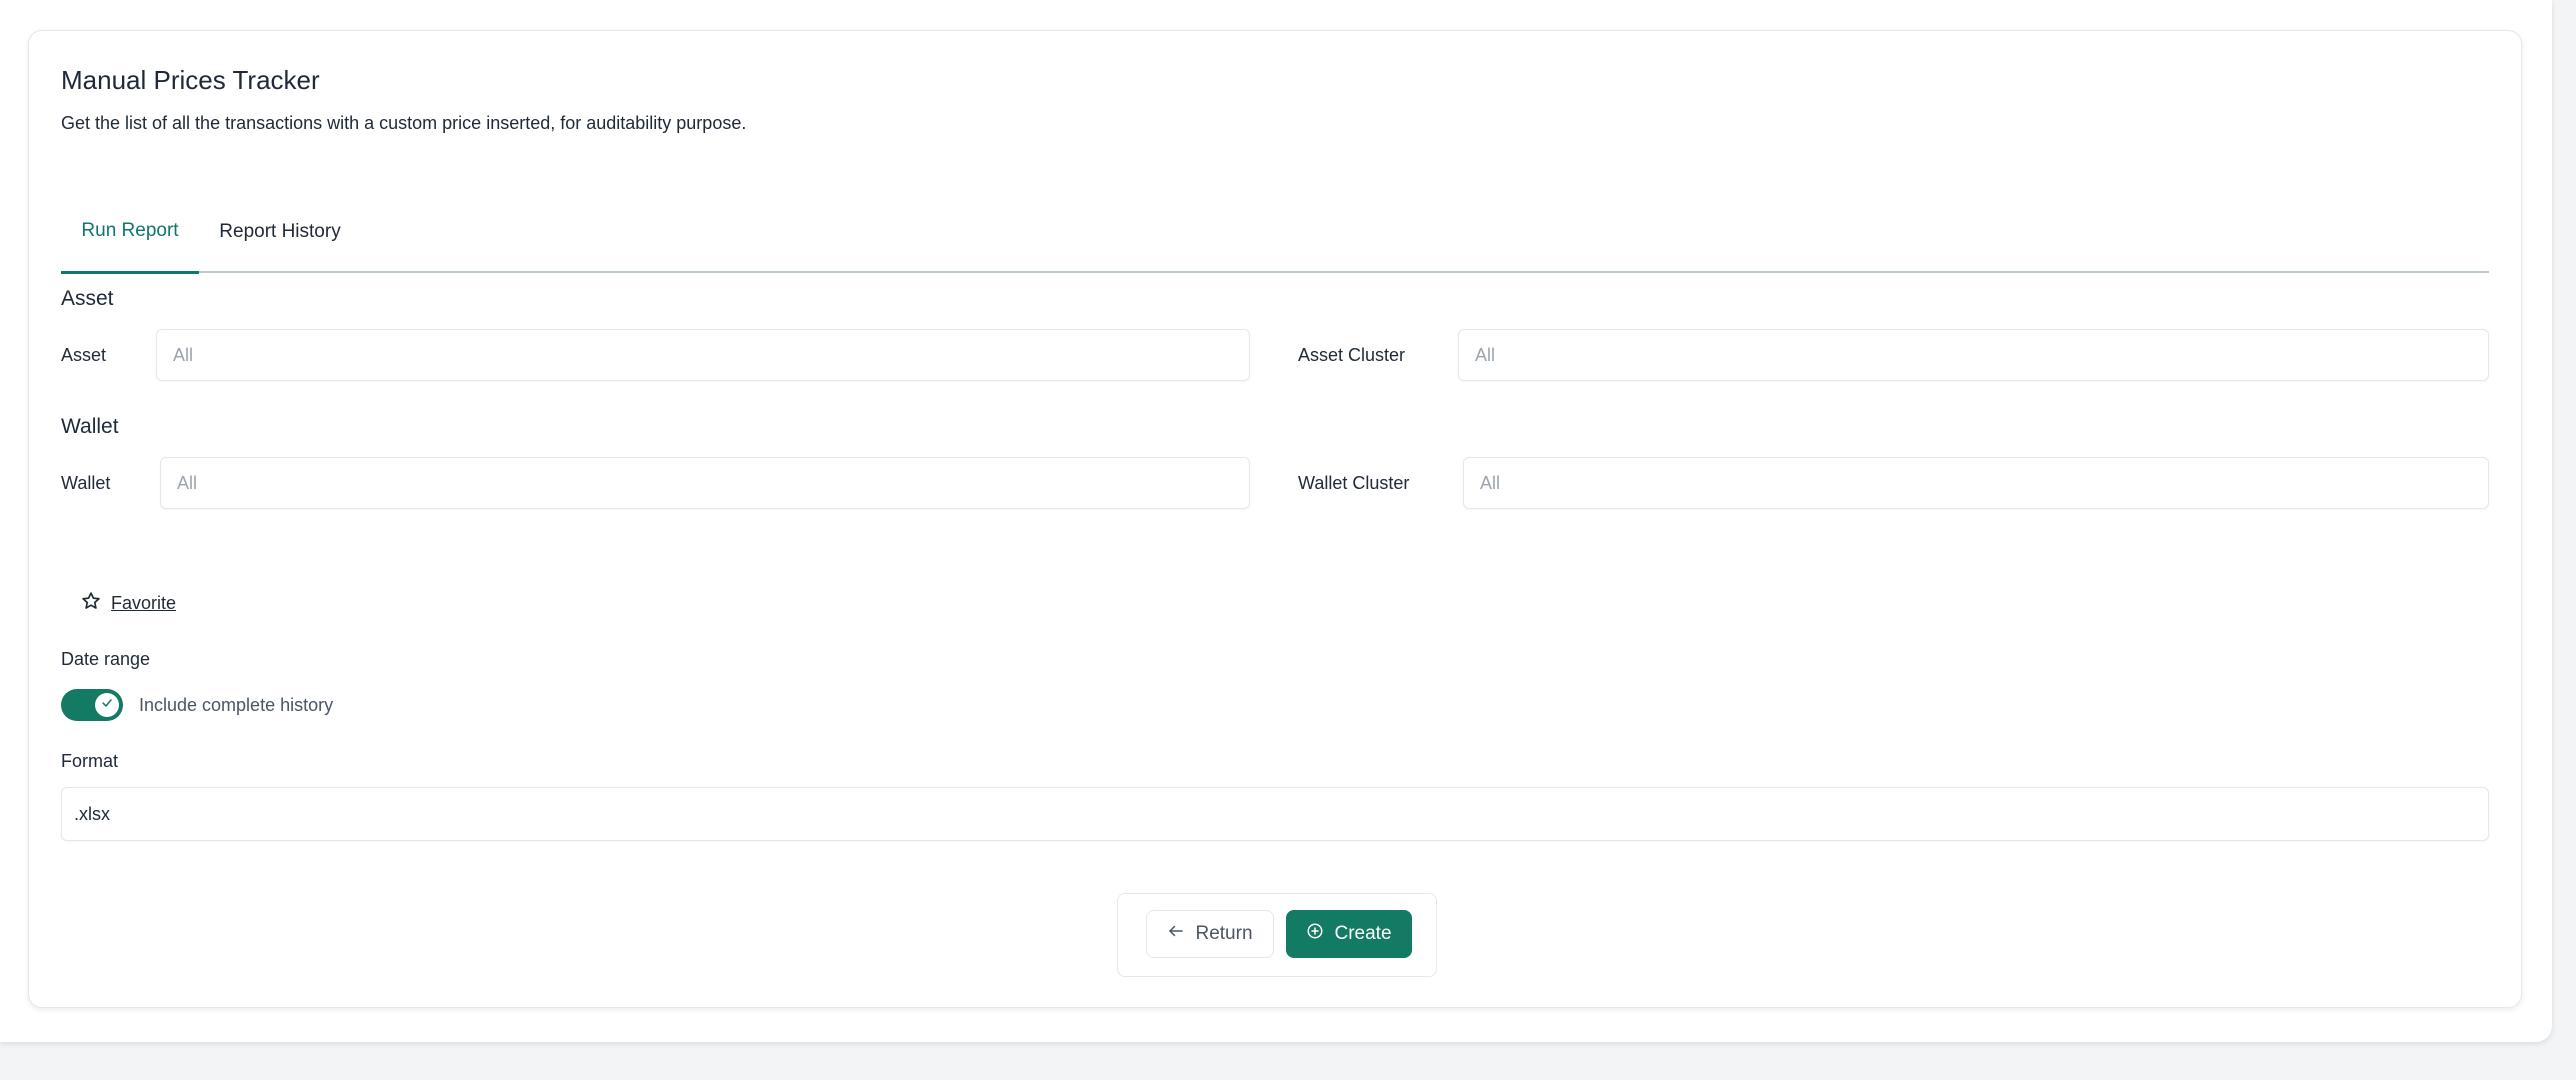 The image size is (2576, 1080). I want to click on favorite-link: Favorite, so click(128, 603).